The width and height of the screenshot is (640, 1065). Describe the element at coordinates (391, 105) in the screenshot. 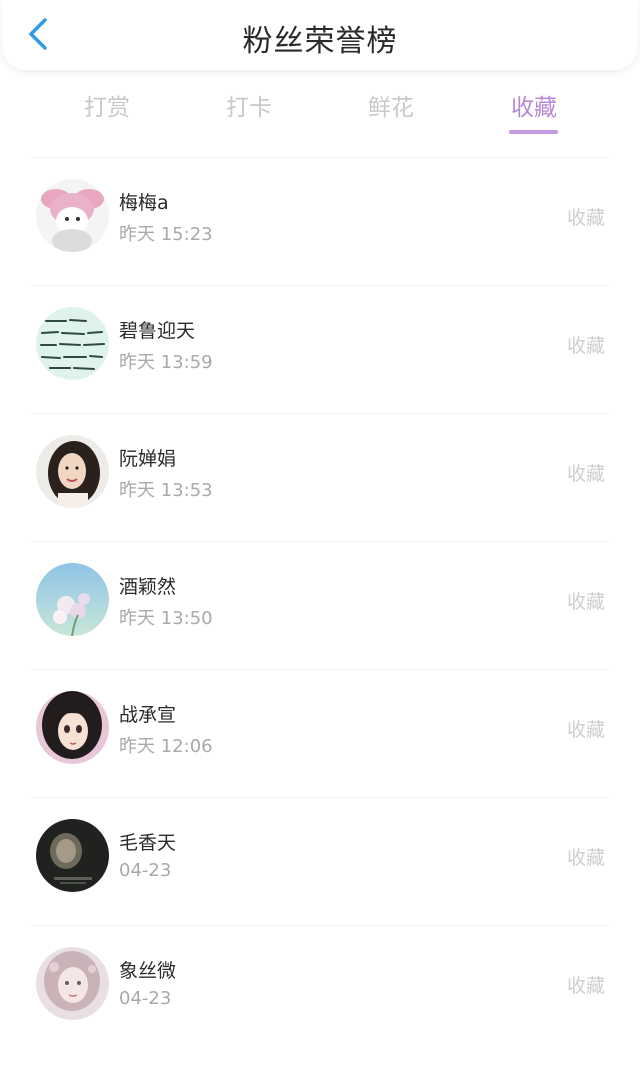

I see `tab-flowers: 鲜花` at that location.